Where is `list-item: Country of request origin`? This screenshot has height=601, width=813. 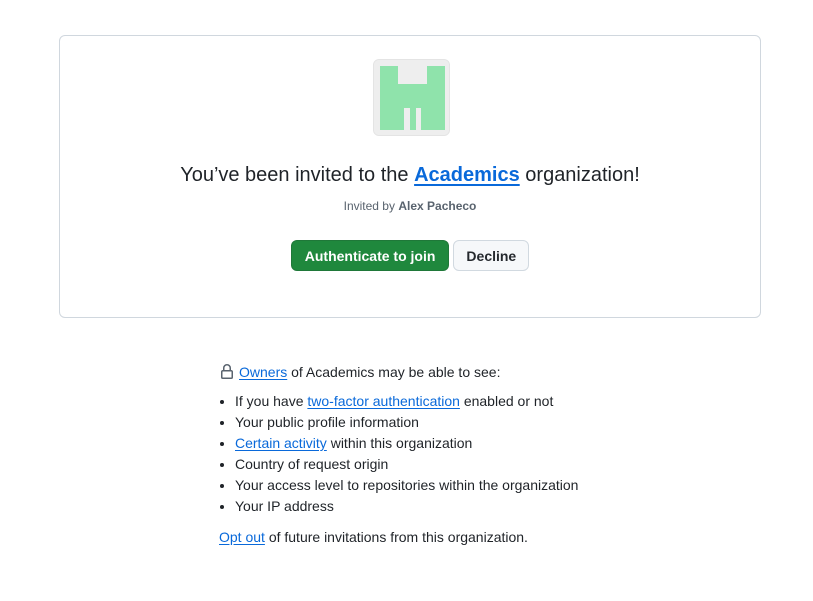 list-item: Country of request origin is located at coordinates (437, 464).